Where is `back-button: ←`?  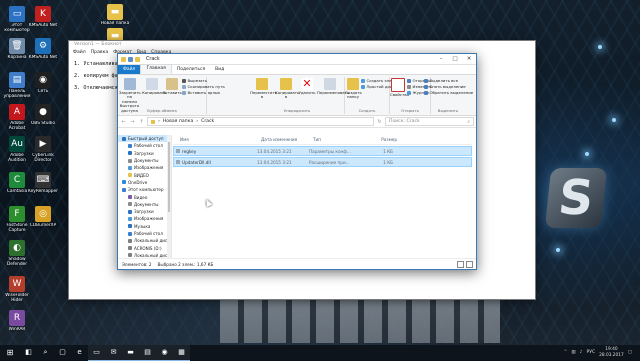 back-button: ← is located at coordinates (123, 122).